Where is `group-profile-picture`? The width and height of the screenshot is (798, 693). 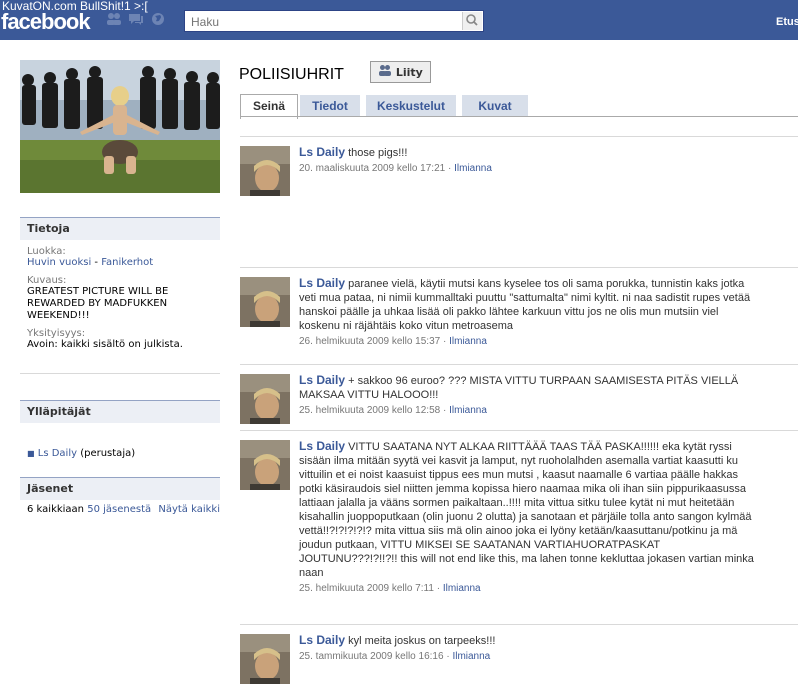
group-profile-picture is located at coordinates (120, 126).